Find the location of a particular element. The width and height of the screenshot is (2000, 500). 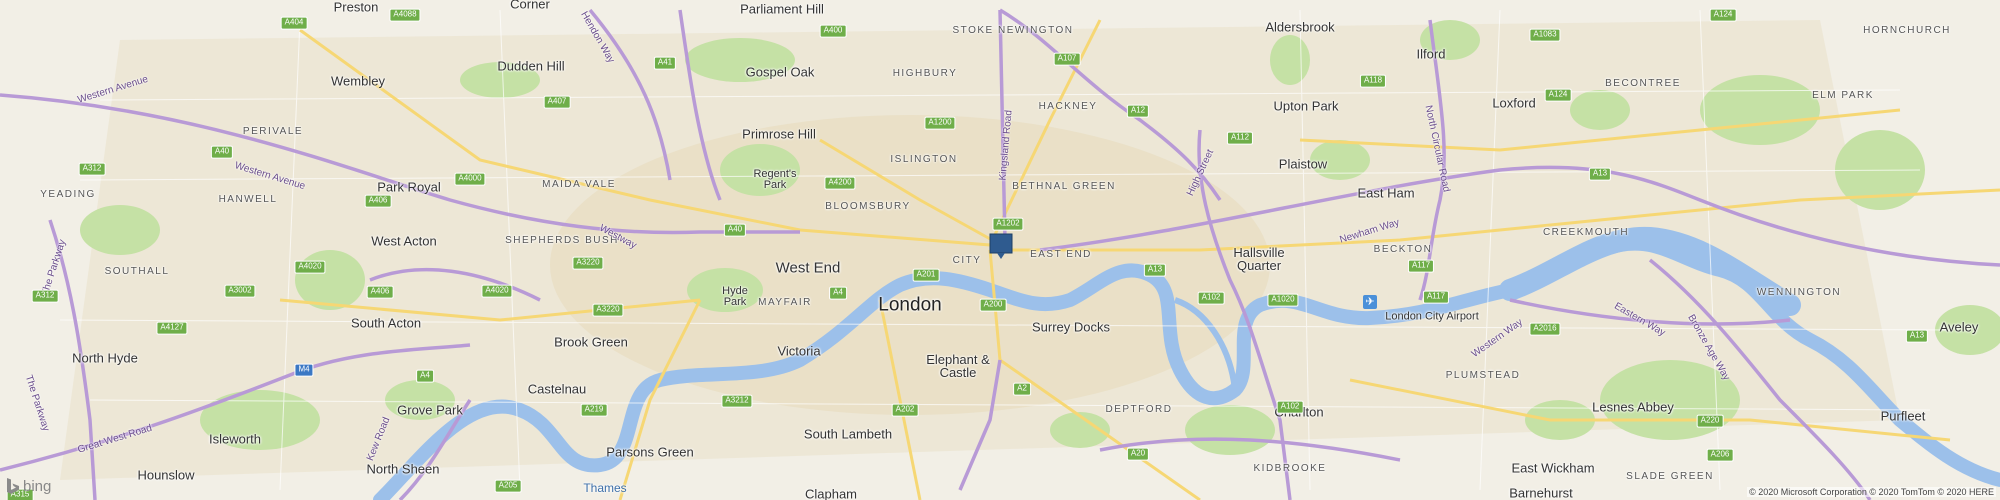

place-label-mayfair: MAYFAIR is located at coordinates (785, 302).